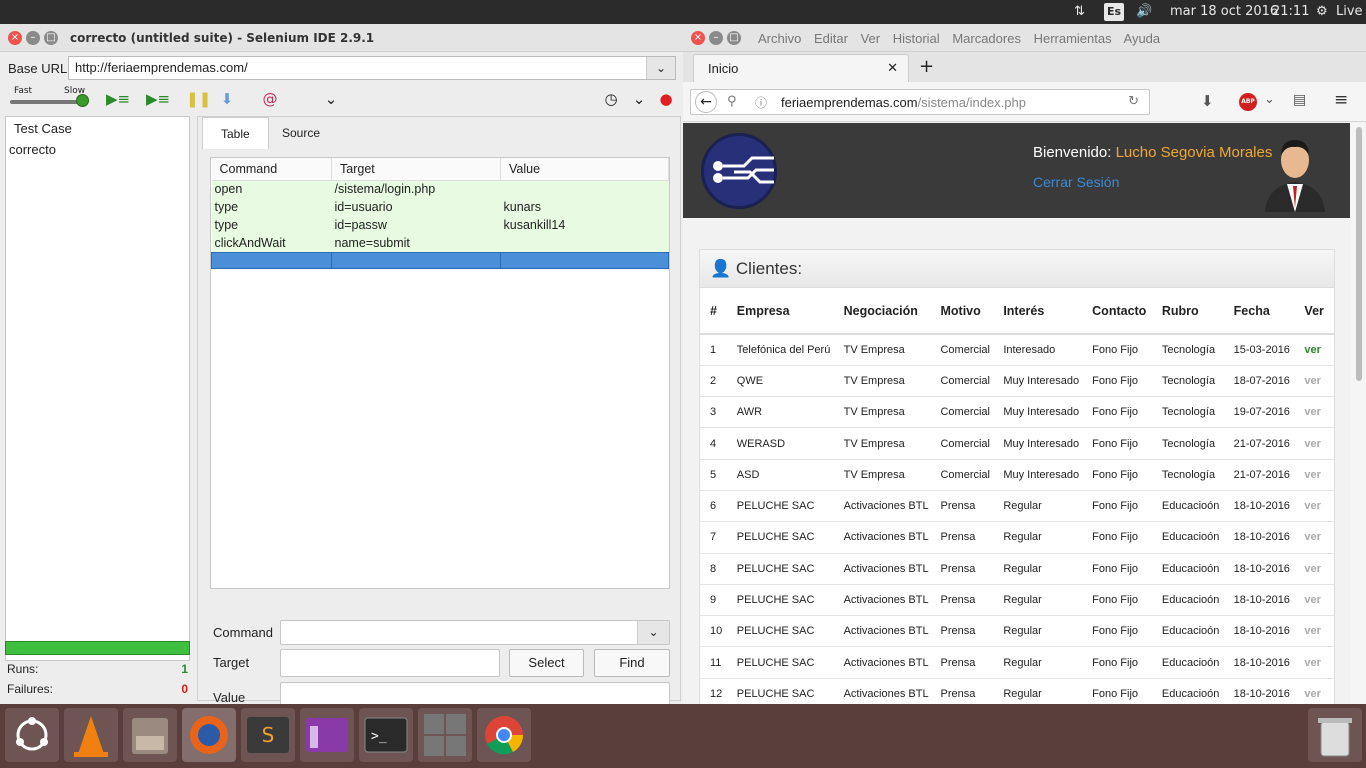 The image size is (1366, 768). Describe the element at coordinates (713, 474) in the screenshot. I see `row-number: 5` at that location.